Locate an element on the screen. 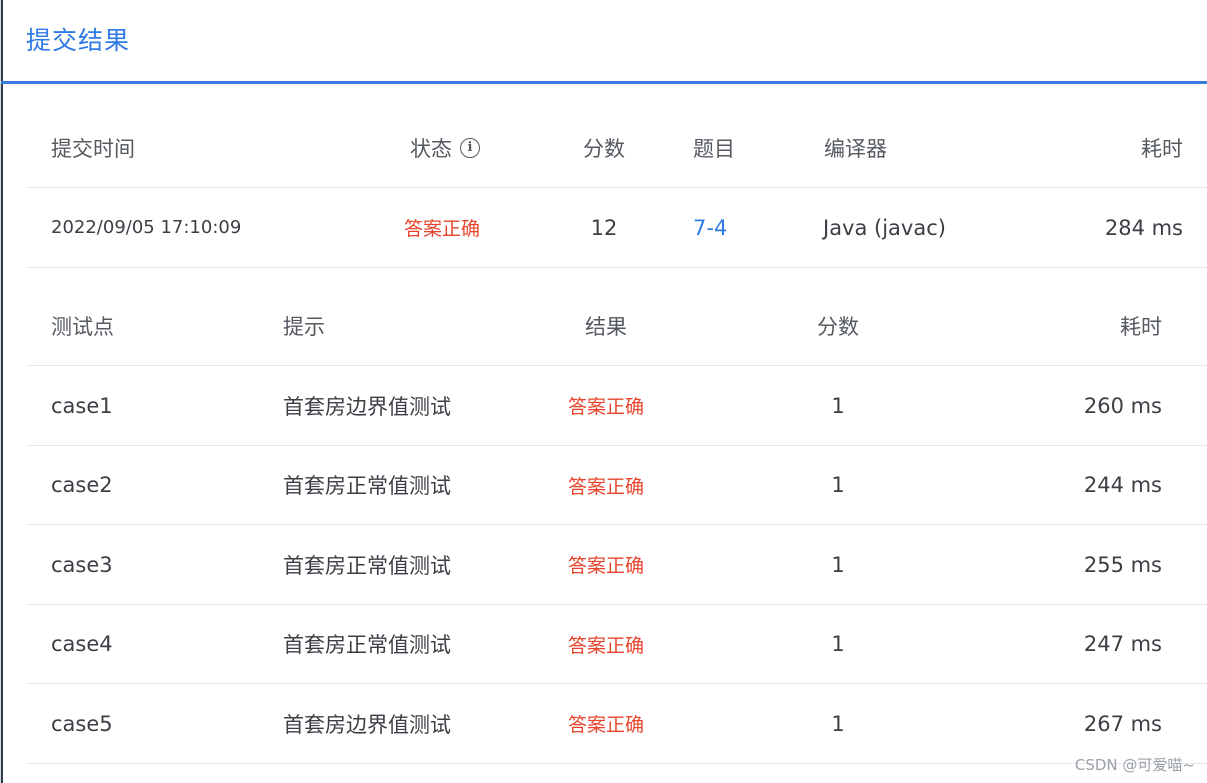 This screenshot has width=1207, height=783. summary-header-row: 提交时间 状态 i 分数 题目 编译器 耗时 is located at coordinates (616, 148).